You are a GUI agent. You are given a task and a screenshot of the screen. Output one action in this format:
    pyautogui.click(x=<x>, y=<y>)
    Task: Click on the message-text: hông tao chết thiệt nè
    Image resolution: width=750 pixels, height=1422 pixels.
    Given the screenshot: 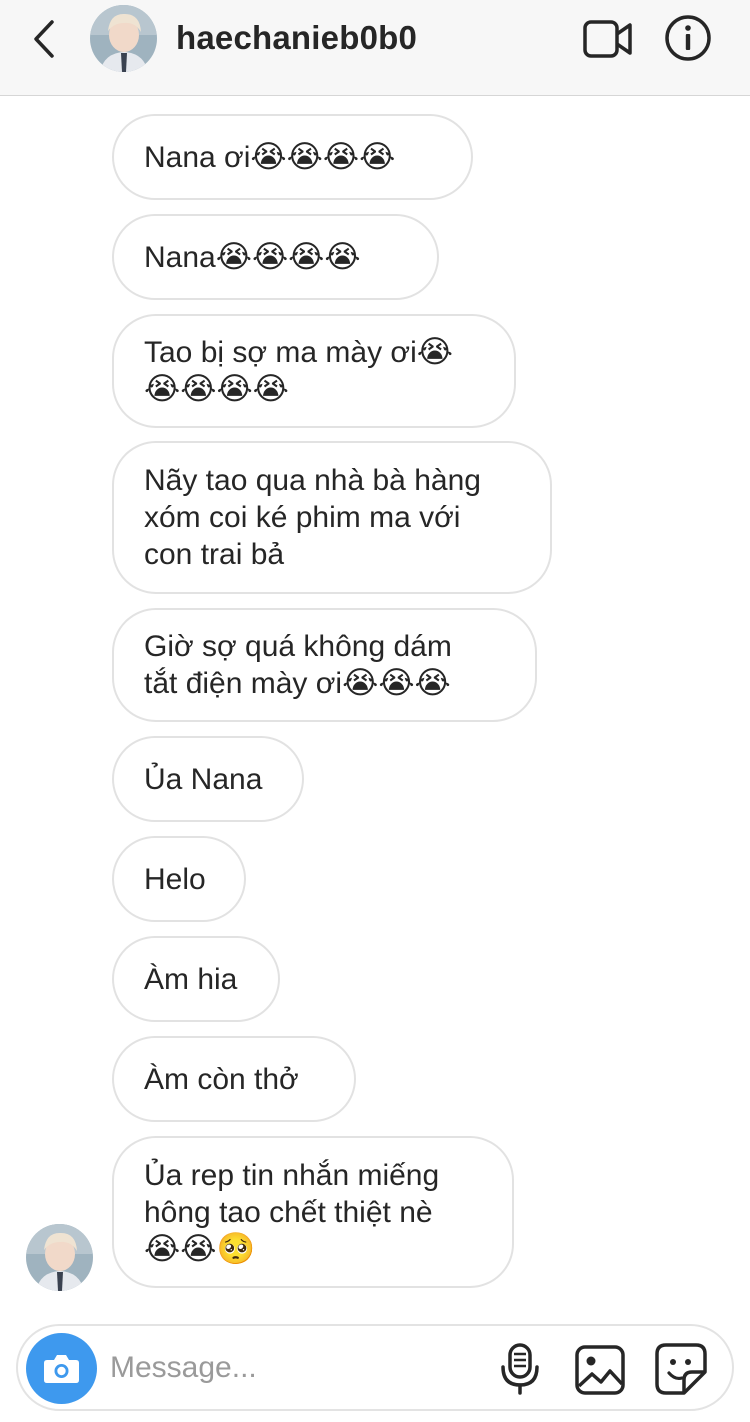 What is the action you would take?
    pyautogui.click(x=288, y=1212)
    